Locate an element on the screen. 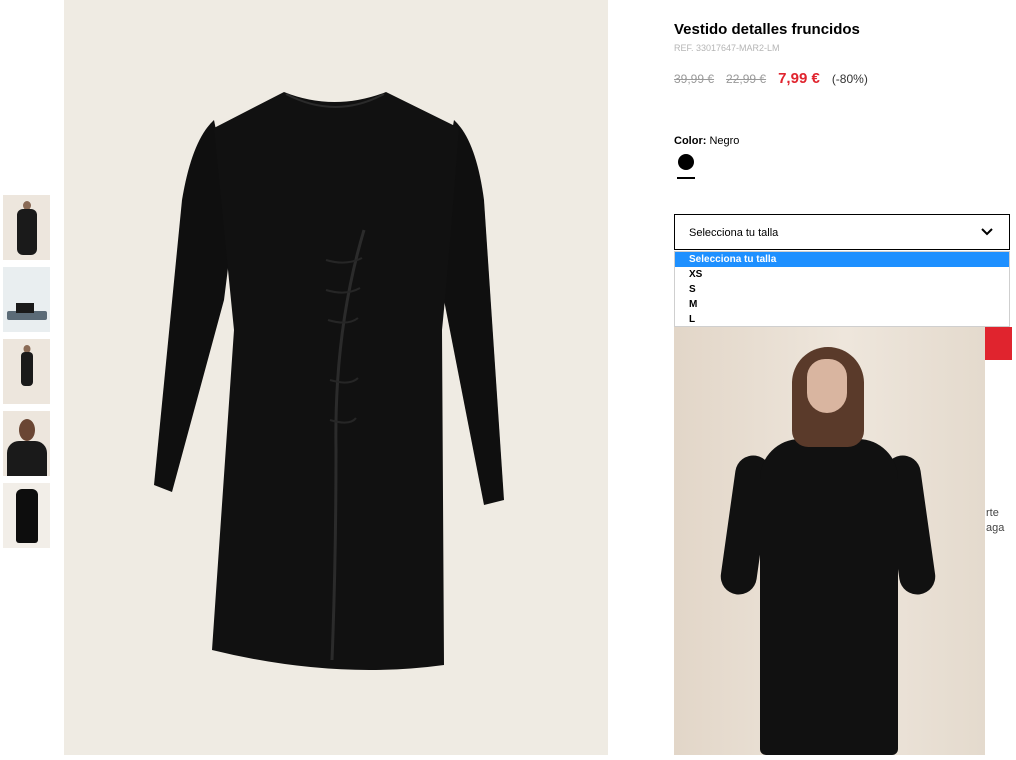  size-option-s: S is located at coordinates (842, 289).